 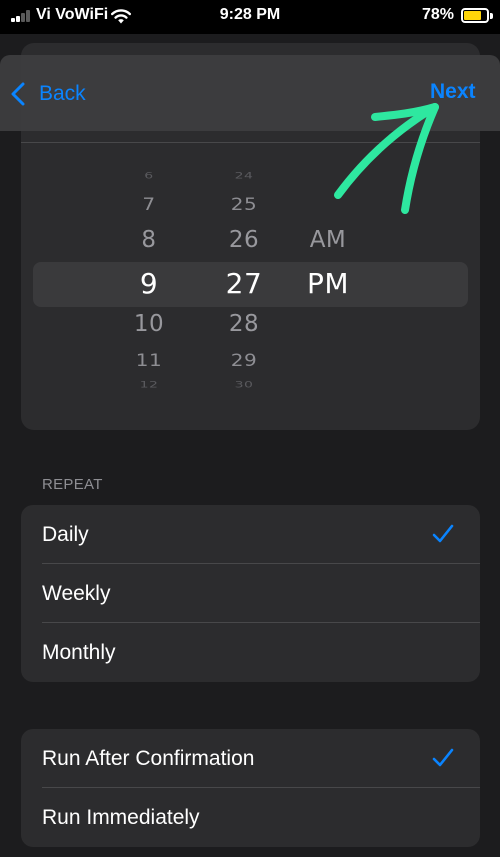 What do you see at coordinates (244, 283) in the screenshot?
I see `minute-selected: 27` at bounding box center [244, 283].